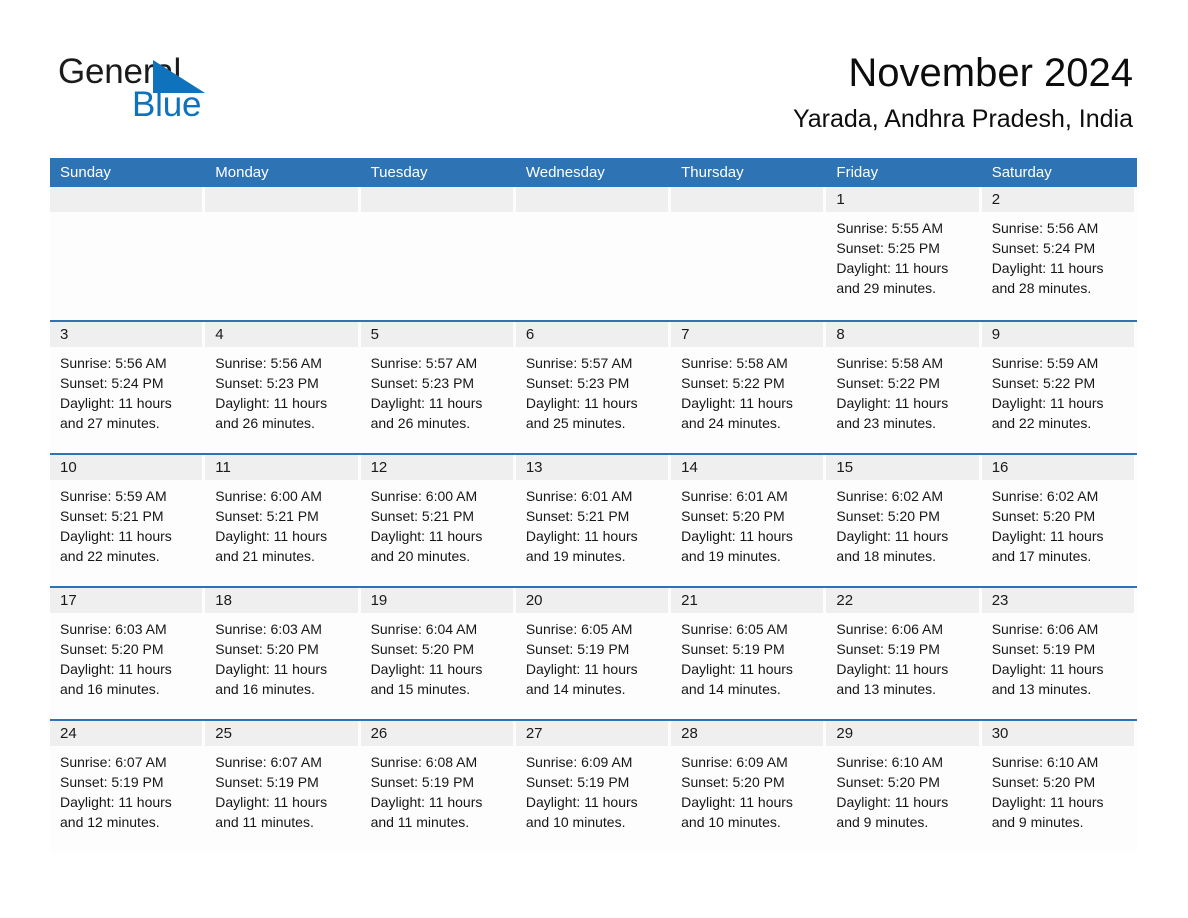 This screenshot has height=918, width=1188. I want to click on day-number: 24, so click(68, 733).